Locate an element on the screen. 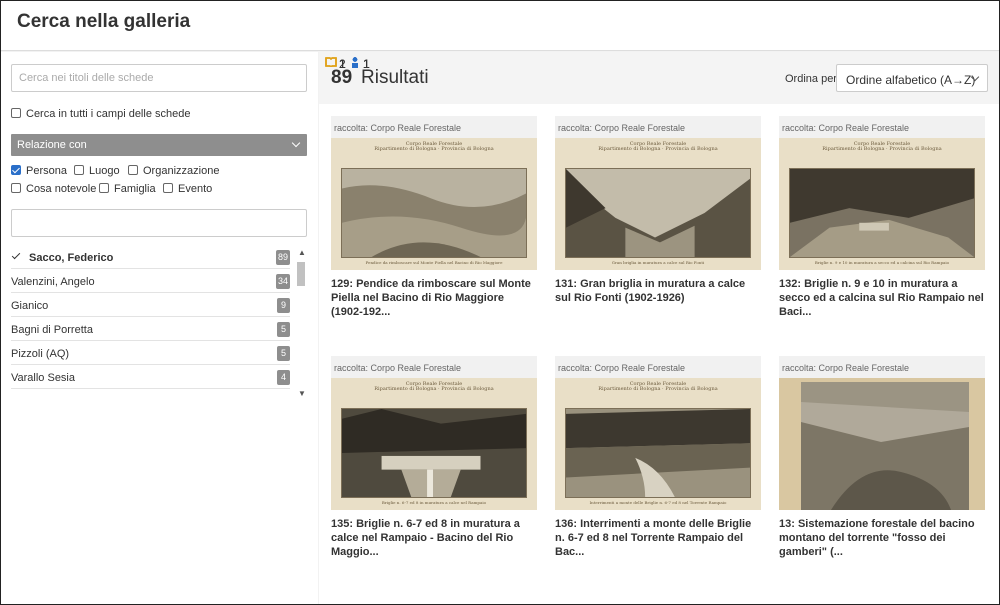 This screenshot has width=1000, height=605. type-option-label: Famiglia is located at coordinates (135, 189).